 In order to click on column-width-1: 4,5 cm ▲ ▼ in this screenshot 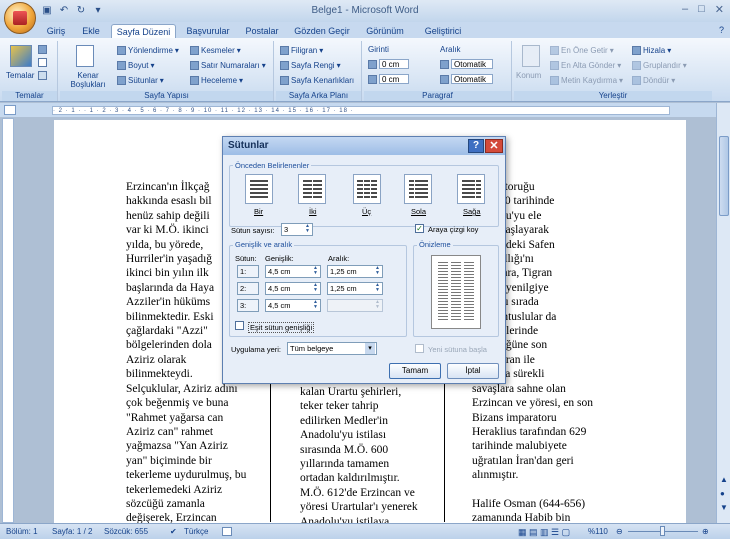, I will do `click(293, 271)`.